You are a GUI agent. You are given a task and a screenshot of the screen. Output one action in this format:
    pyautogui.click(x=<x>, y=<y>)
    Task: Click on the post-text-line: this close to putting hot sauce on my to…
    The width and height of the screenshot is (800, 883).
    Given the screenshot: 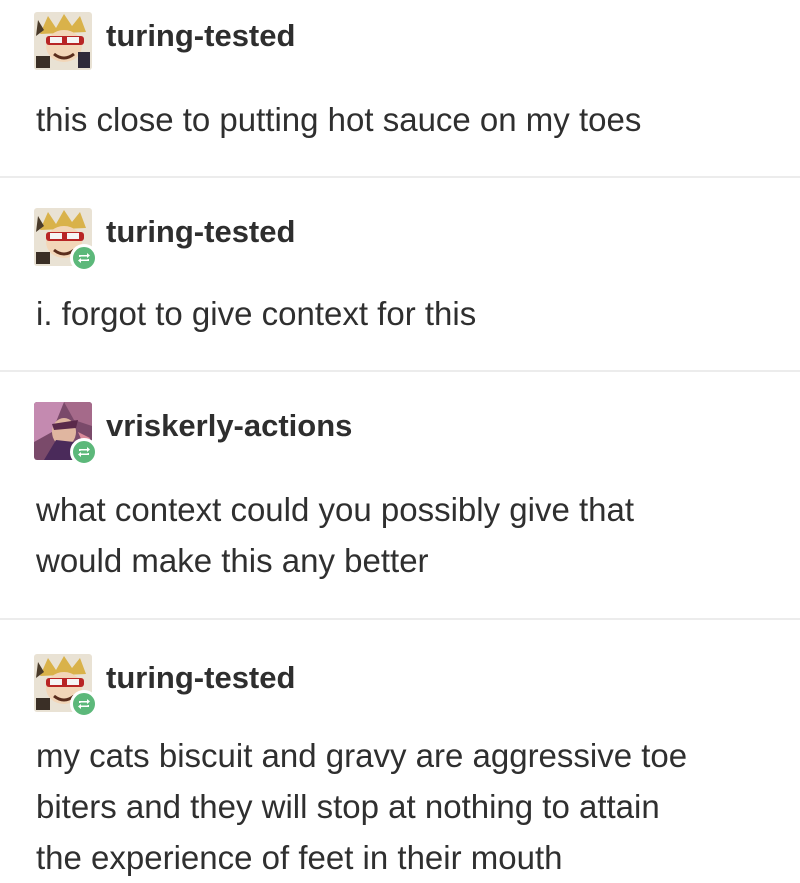 What is the action you would take?
    pyautogui.click(x=339, y=119)
    